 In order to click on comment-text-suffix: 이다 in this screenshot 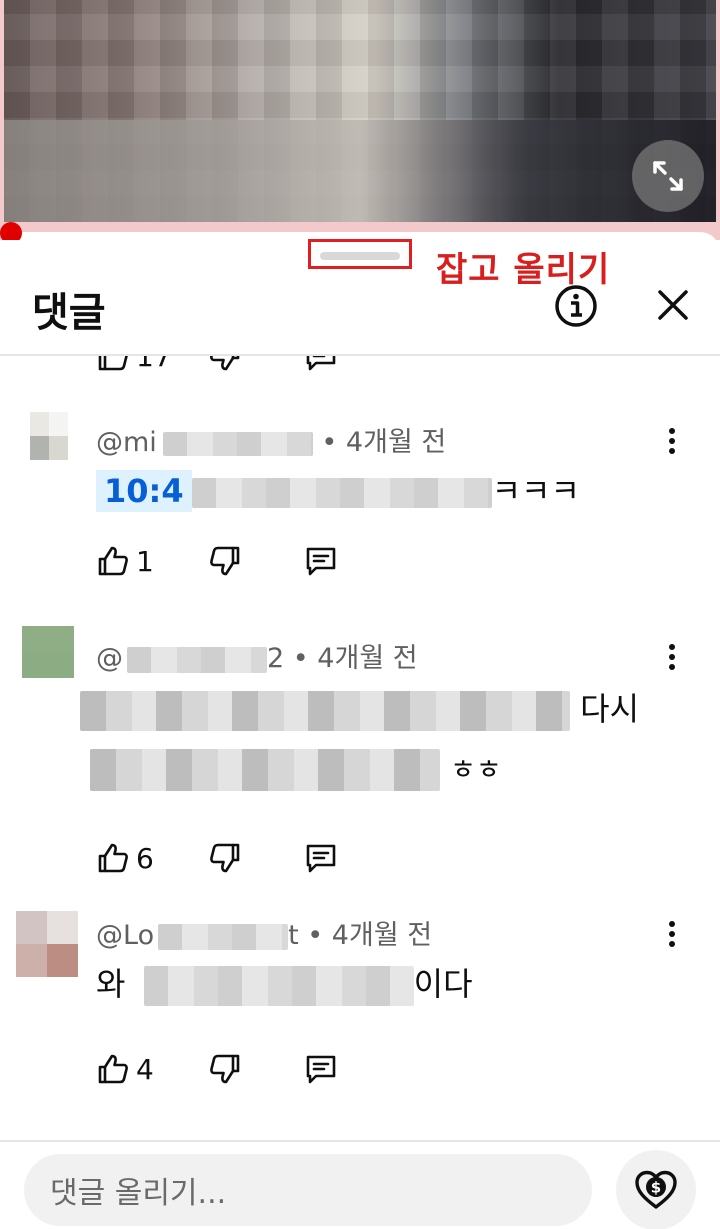, I will do `click(443, 984)`.